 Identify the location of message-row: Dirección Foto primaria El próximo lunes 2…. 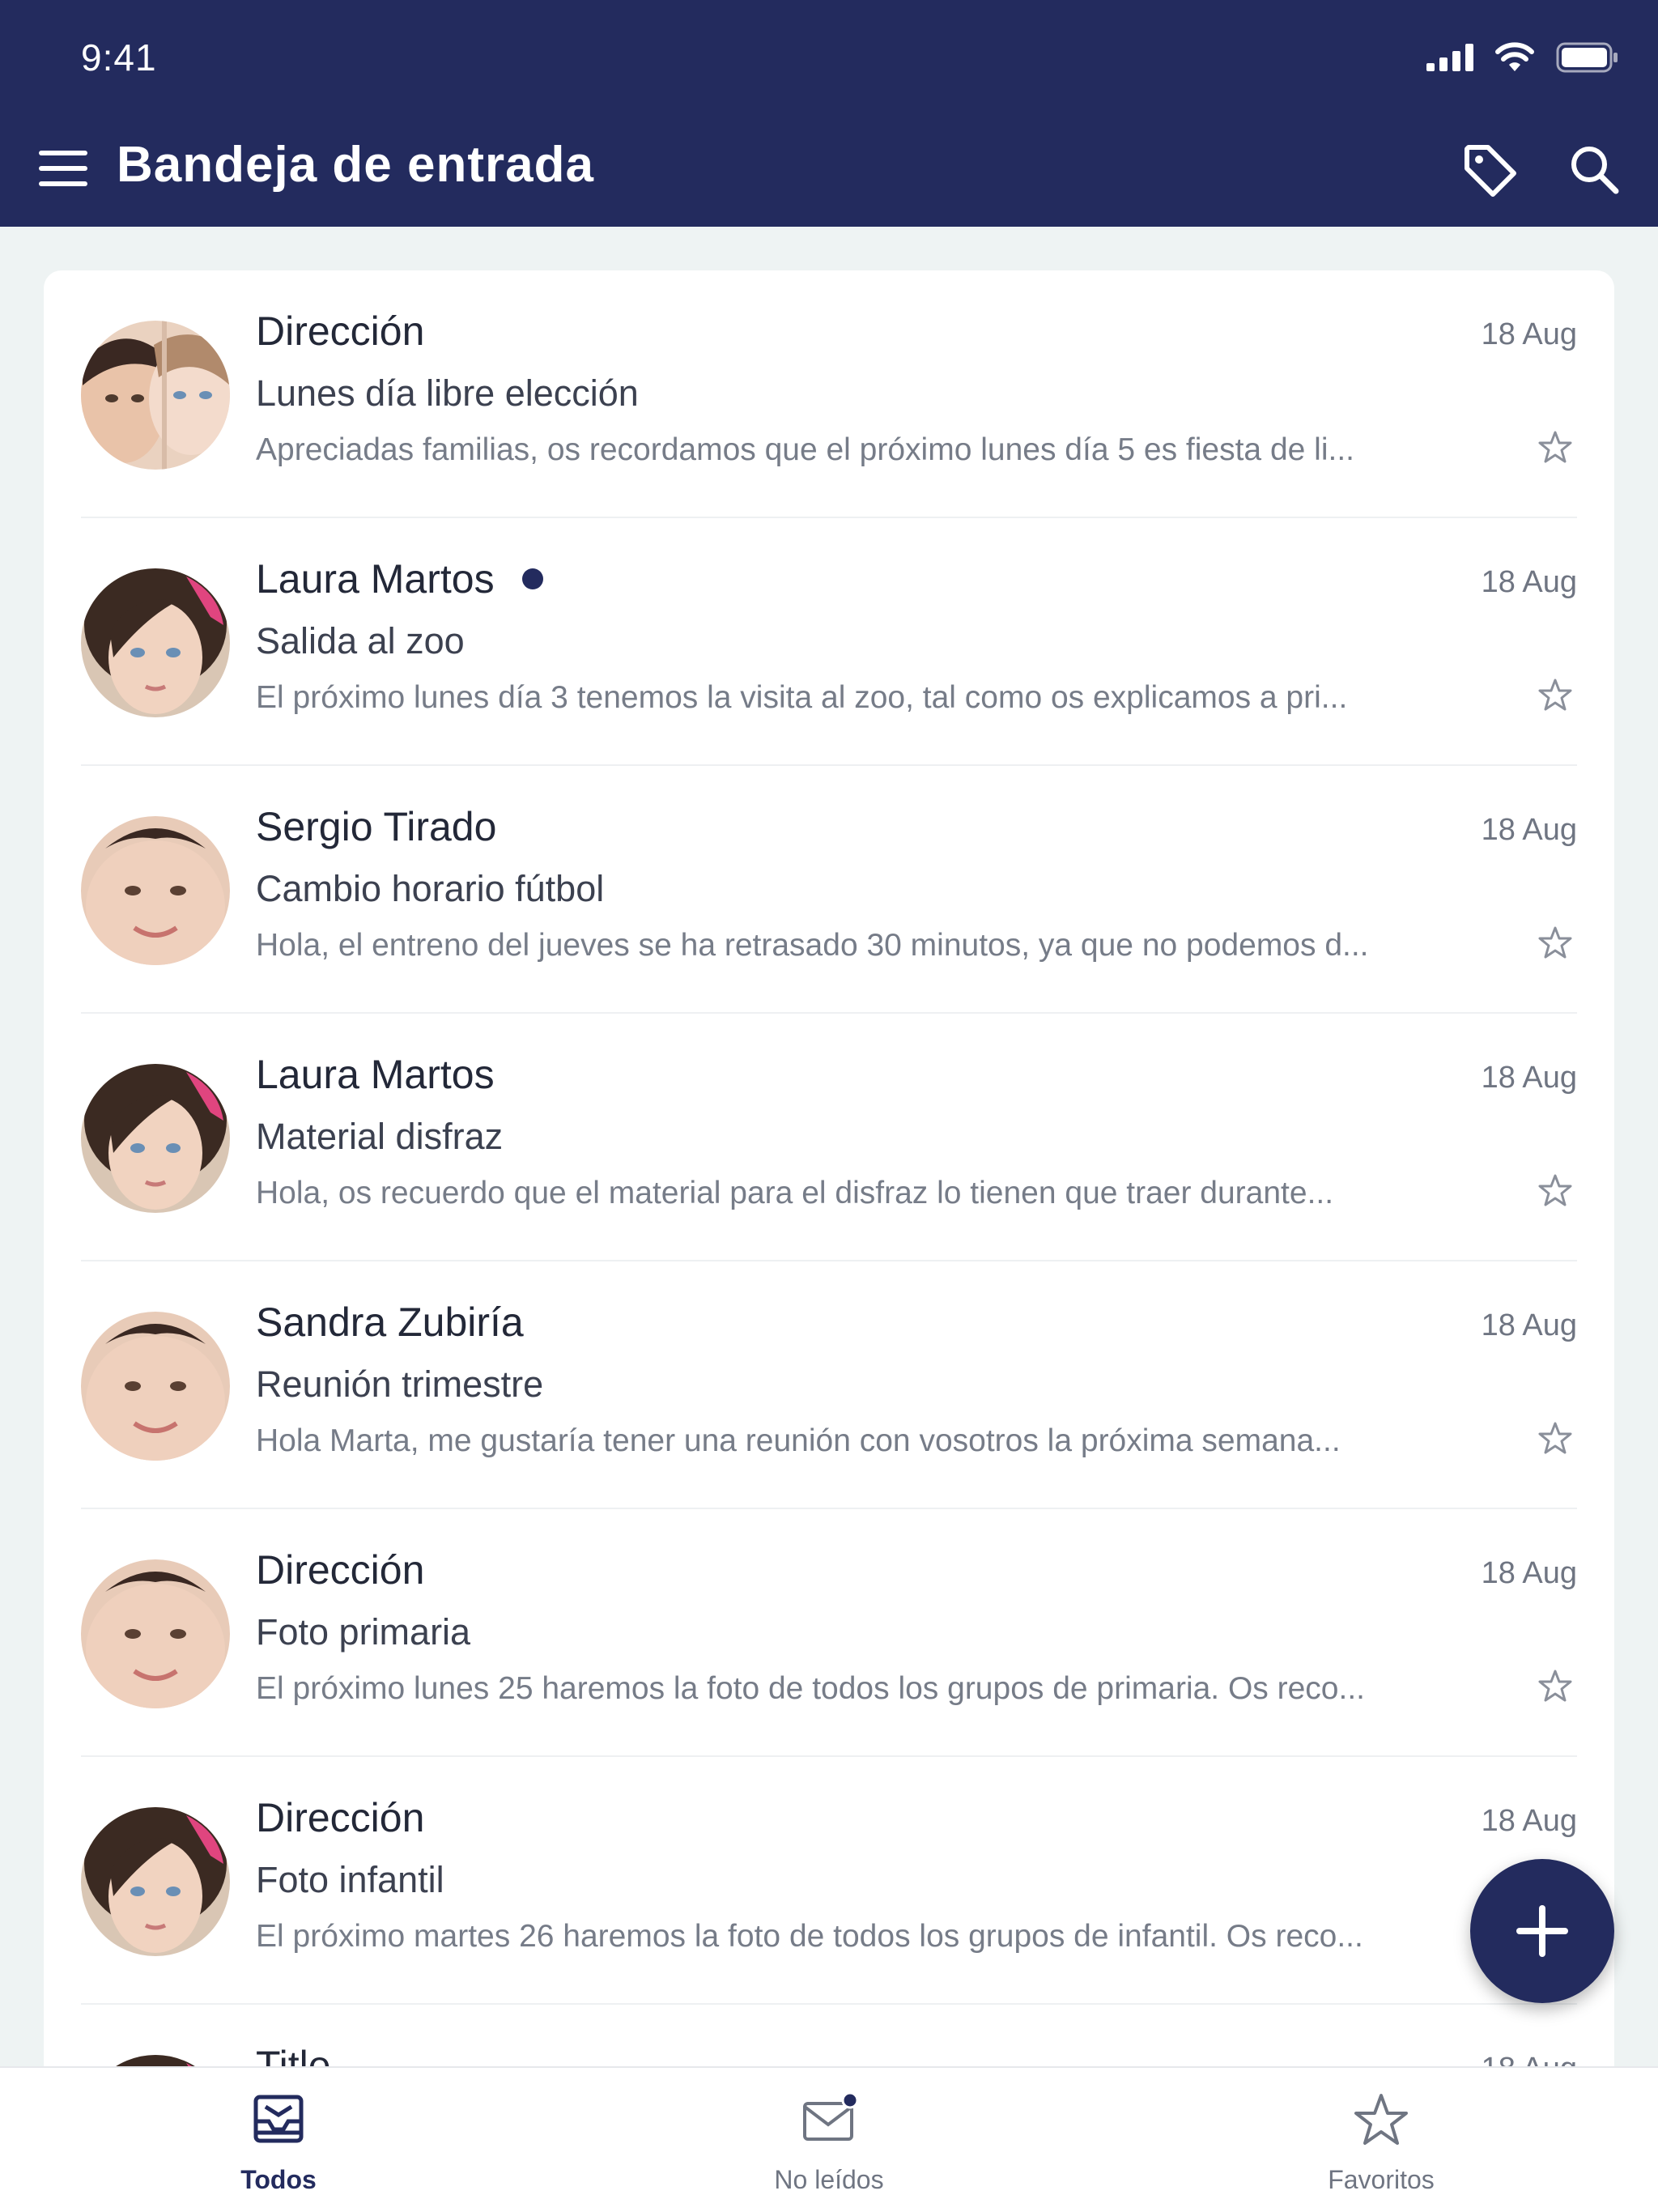
(829, 1633).